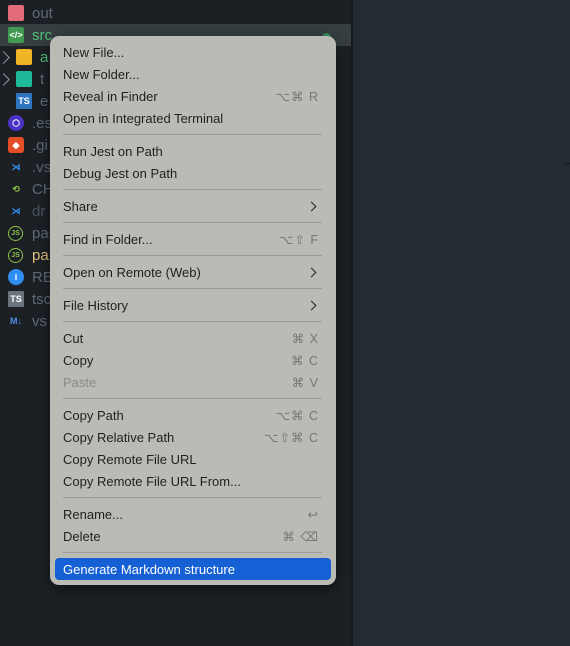 The height and width of the screenshot is (646, 570). I want to click on info-icon: i, so click(16, 277).